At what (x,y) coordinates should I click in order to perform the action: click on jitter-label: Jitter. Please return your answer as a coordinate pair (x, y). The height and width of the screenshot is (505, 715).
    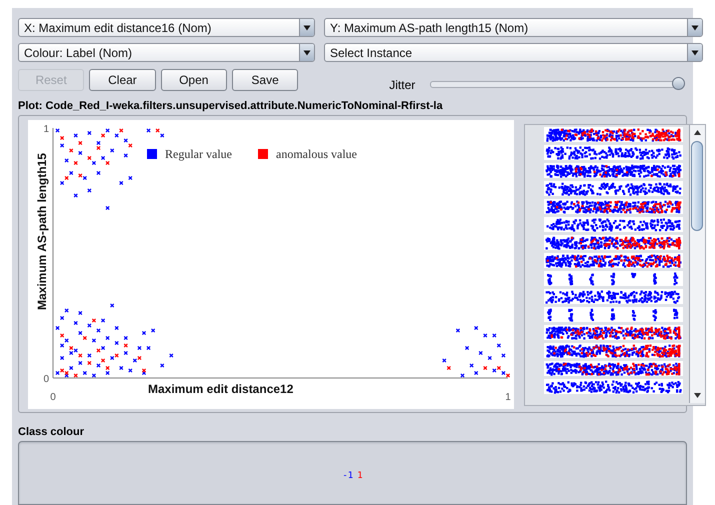
    Looking at the image, I should click on (402, 85).